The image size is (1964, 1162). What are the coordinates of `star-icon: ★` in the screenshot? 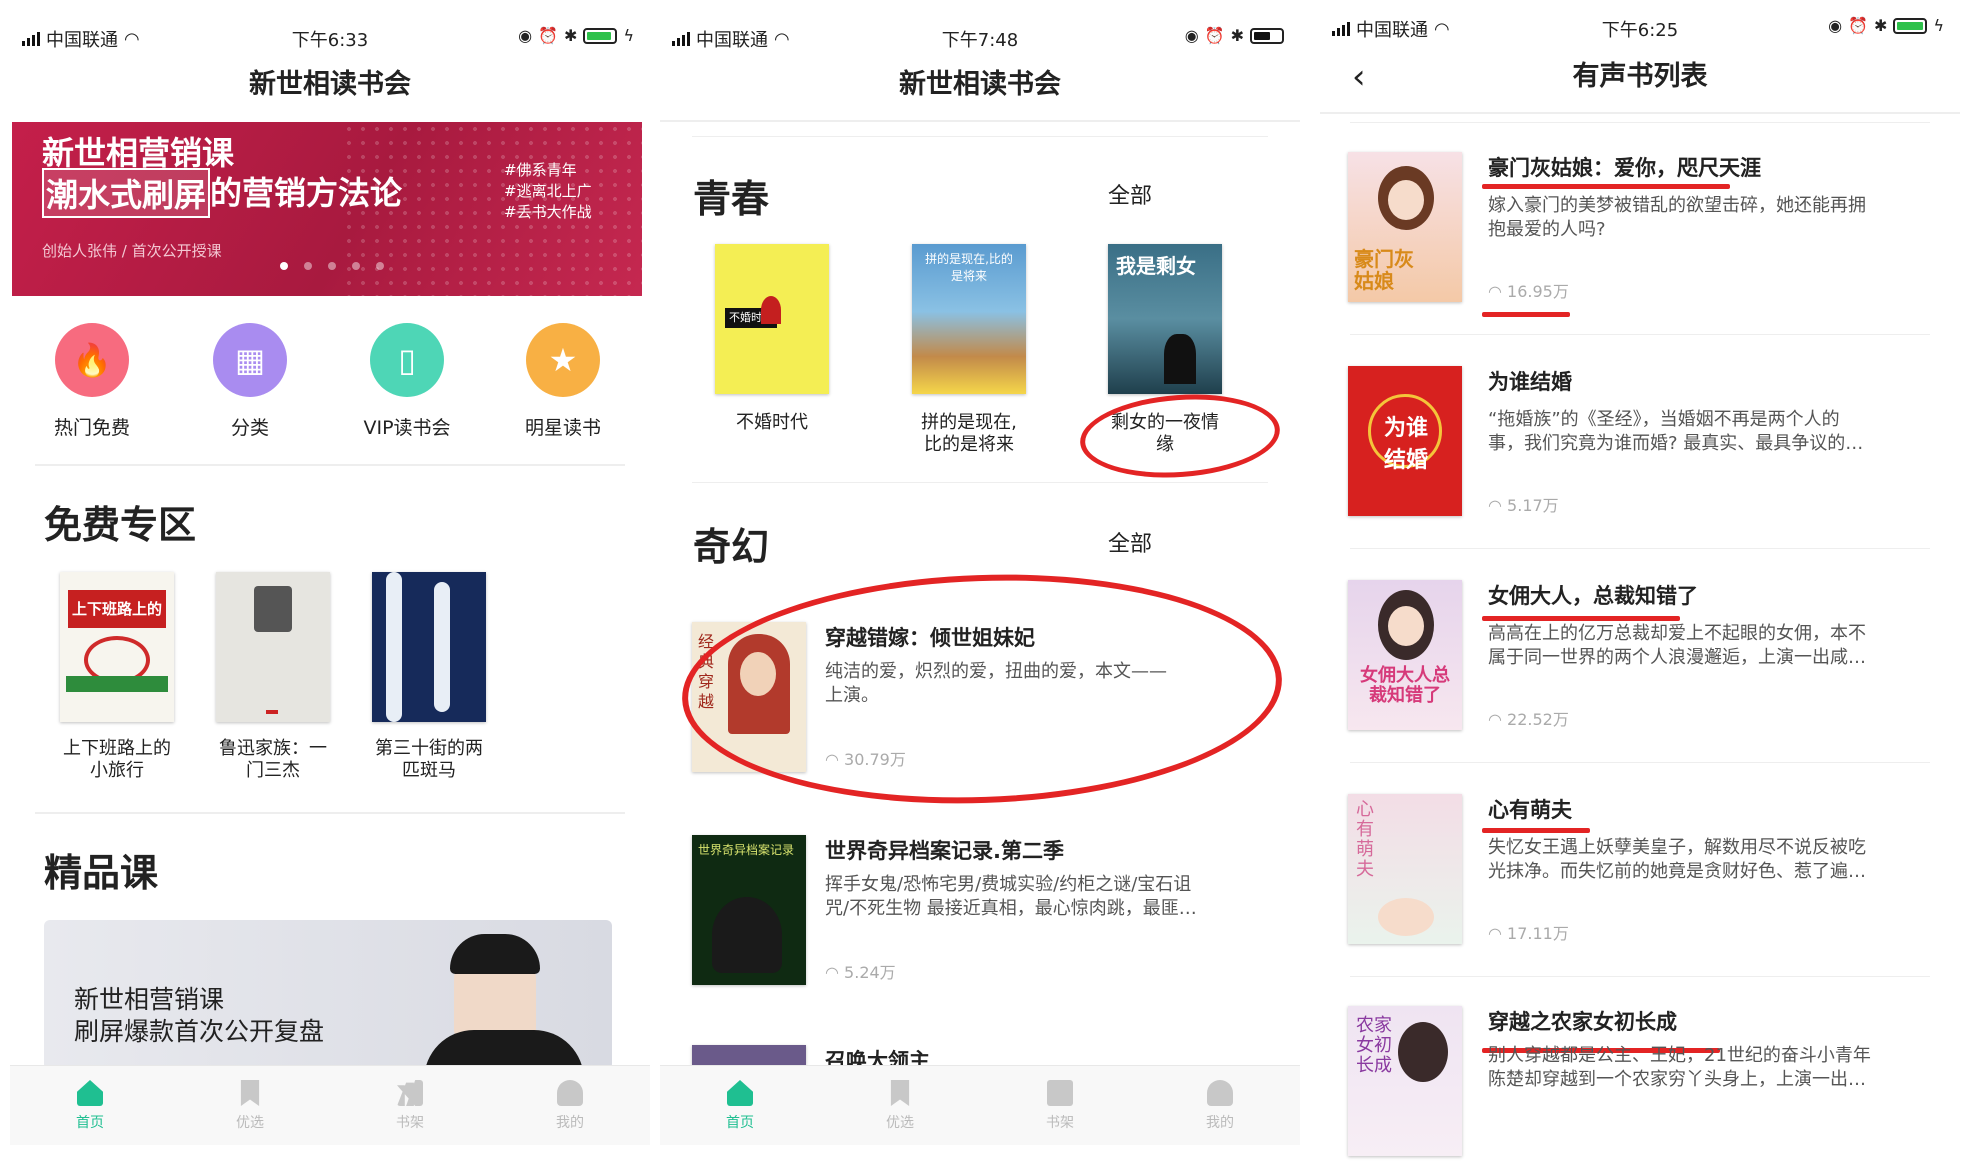 It's located at (563, 360).